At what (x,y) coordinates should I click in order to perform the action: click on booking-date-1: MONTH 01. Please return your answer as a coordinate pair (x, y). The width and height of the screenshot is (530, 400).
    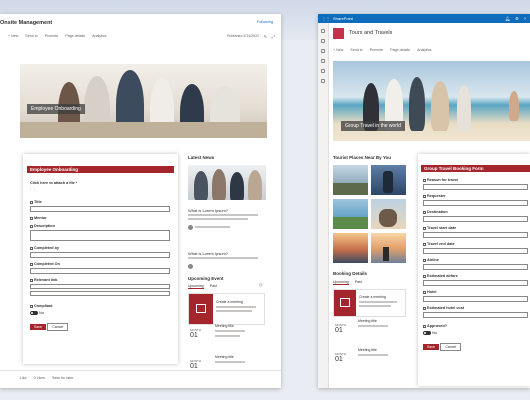
    Looking at the image, I should click on (340, 328).